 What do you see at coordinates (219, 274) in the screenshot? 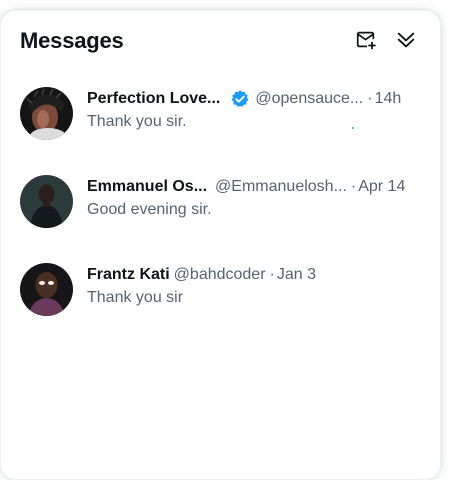
I see `sender-handle: @bahdcoder` at bounding box center [219, 274].